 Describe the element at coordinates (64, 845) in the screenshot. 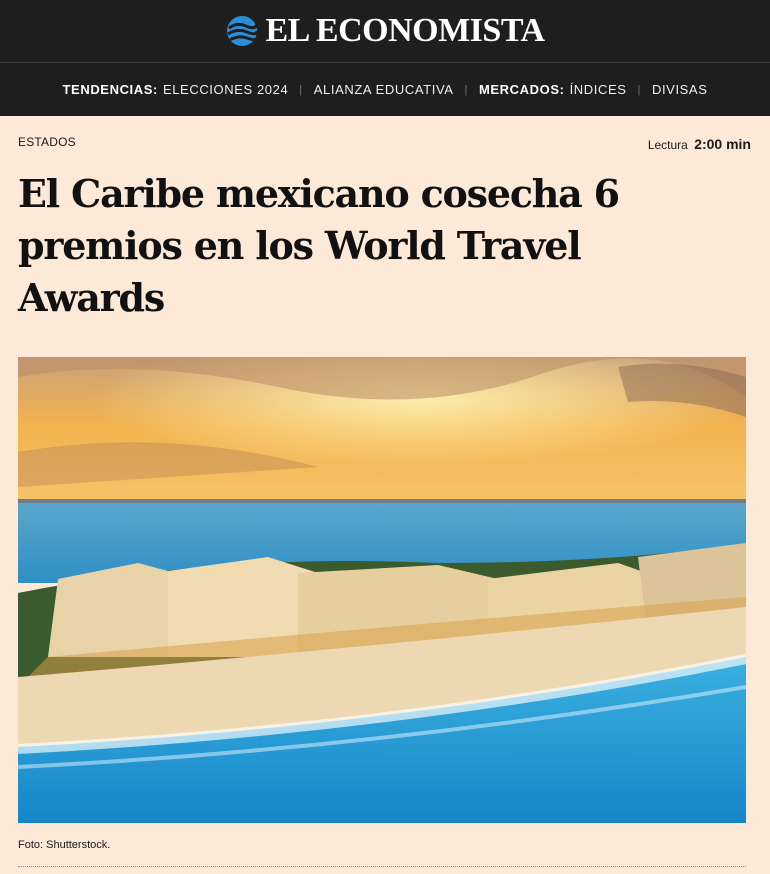

I see `photo-caption: Foto: Shutterstock.` at that location.